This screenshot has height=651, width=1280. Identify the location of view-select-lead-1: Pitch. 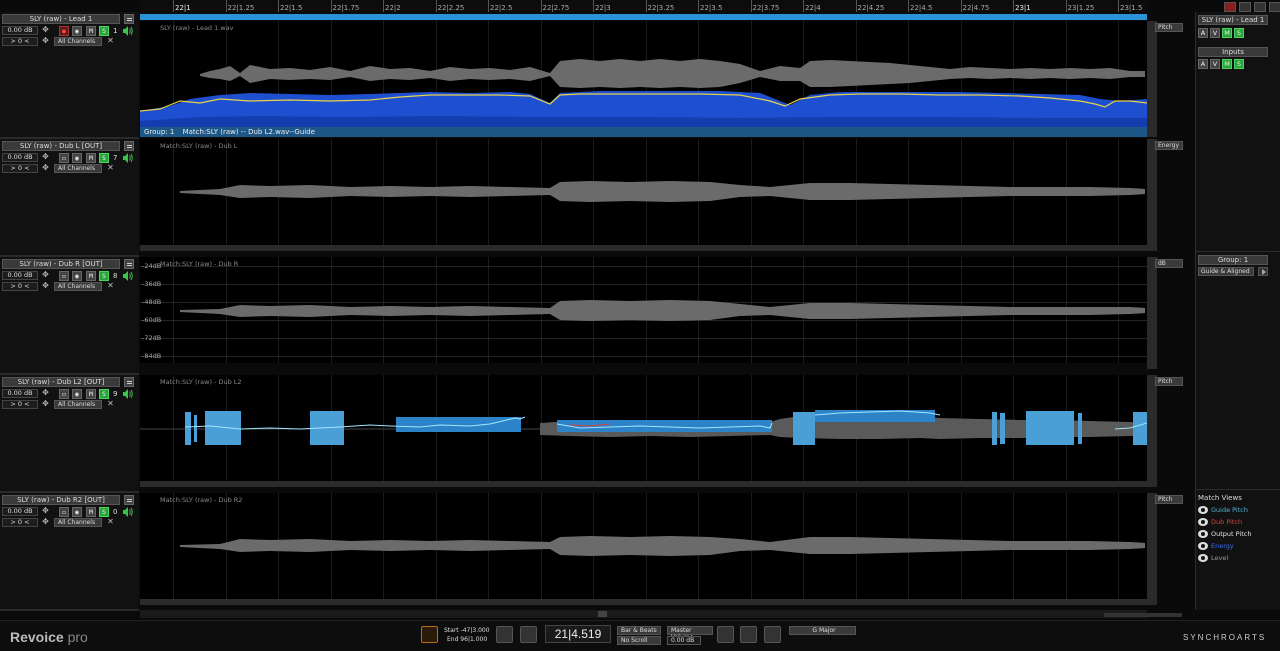
(1169, 27).